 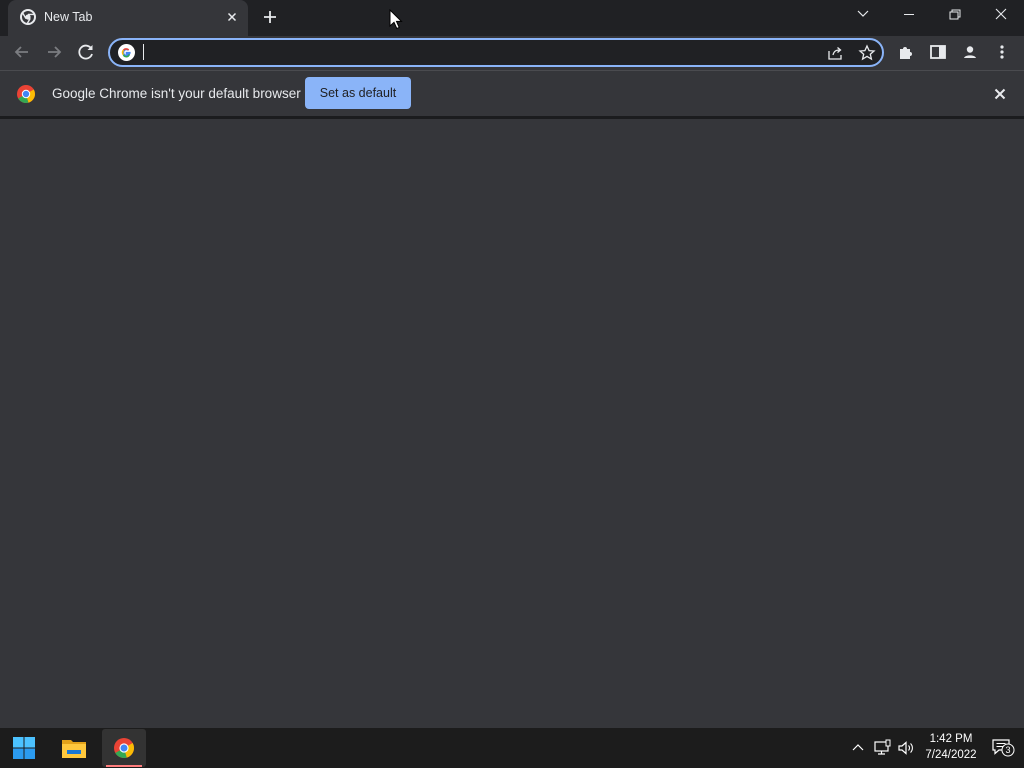 What do you see at coordinates (858, 748) in the screenshot?
I see `chevron-up-icon` at bounding box center [858, 748].